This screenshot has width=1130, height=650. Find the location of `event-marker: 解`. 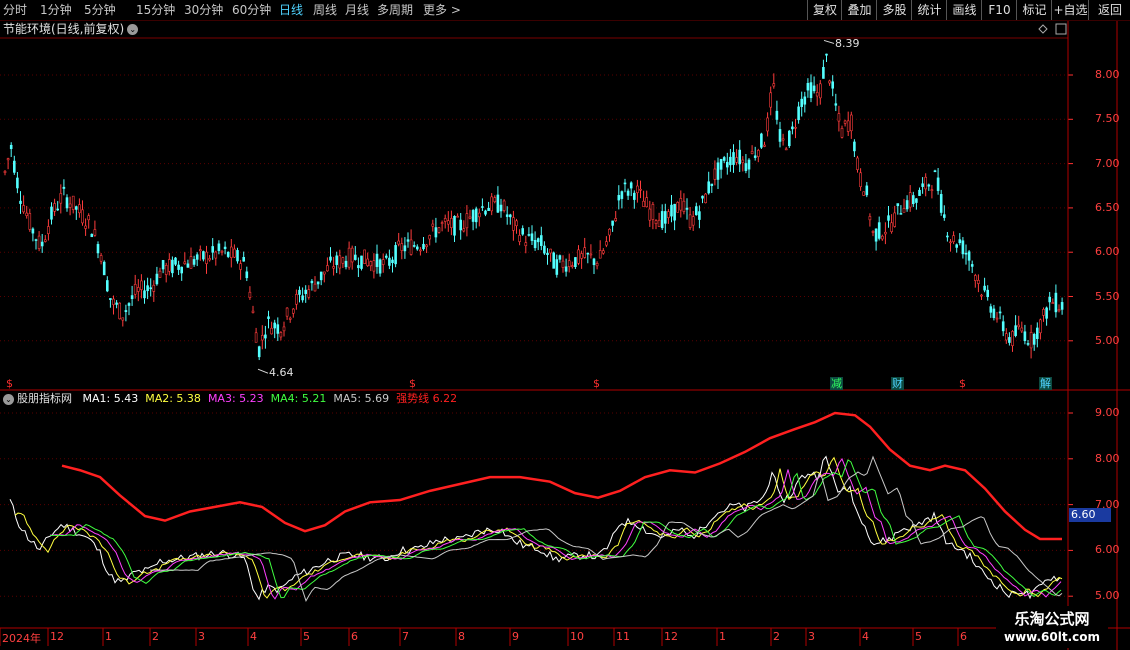

event-marker: 解 is located at coordinates (1045, 383).